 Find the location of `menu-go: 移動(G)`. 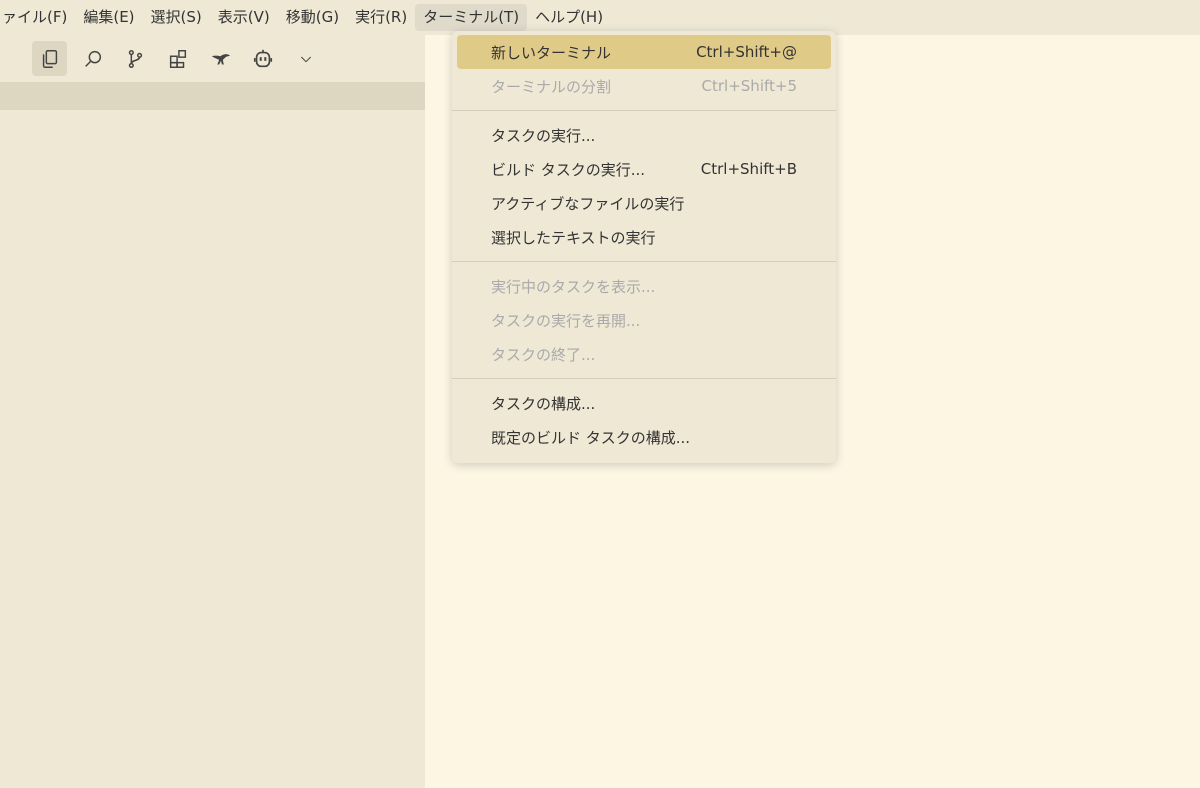

menu-go: 移動(G) is located at coordinates (312, 17).